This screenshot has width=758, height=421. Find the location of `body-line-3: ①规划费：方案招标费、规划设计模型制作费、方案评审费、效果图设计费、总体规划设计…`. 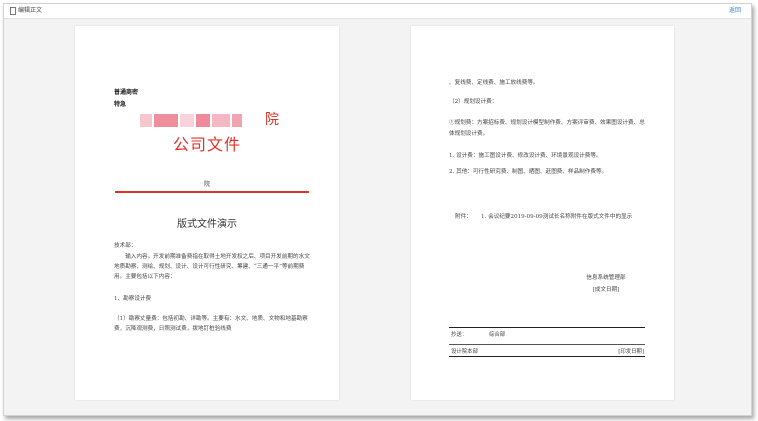

body-line-3: ①规划费：方案招标费、规划设计模型制作费、方案评审费、效果图设计费、总体规划设计… is located at coordinates (547, 128).